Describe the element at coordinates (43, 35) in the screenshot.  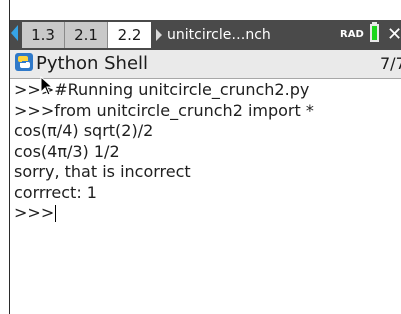
I see `tab-1-3: 1.3` at that location.